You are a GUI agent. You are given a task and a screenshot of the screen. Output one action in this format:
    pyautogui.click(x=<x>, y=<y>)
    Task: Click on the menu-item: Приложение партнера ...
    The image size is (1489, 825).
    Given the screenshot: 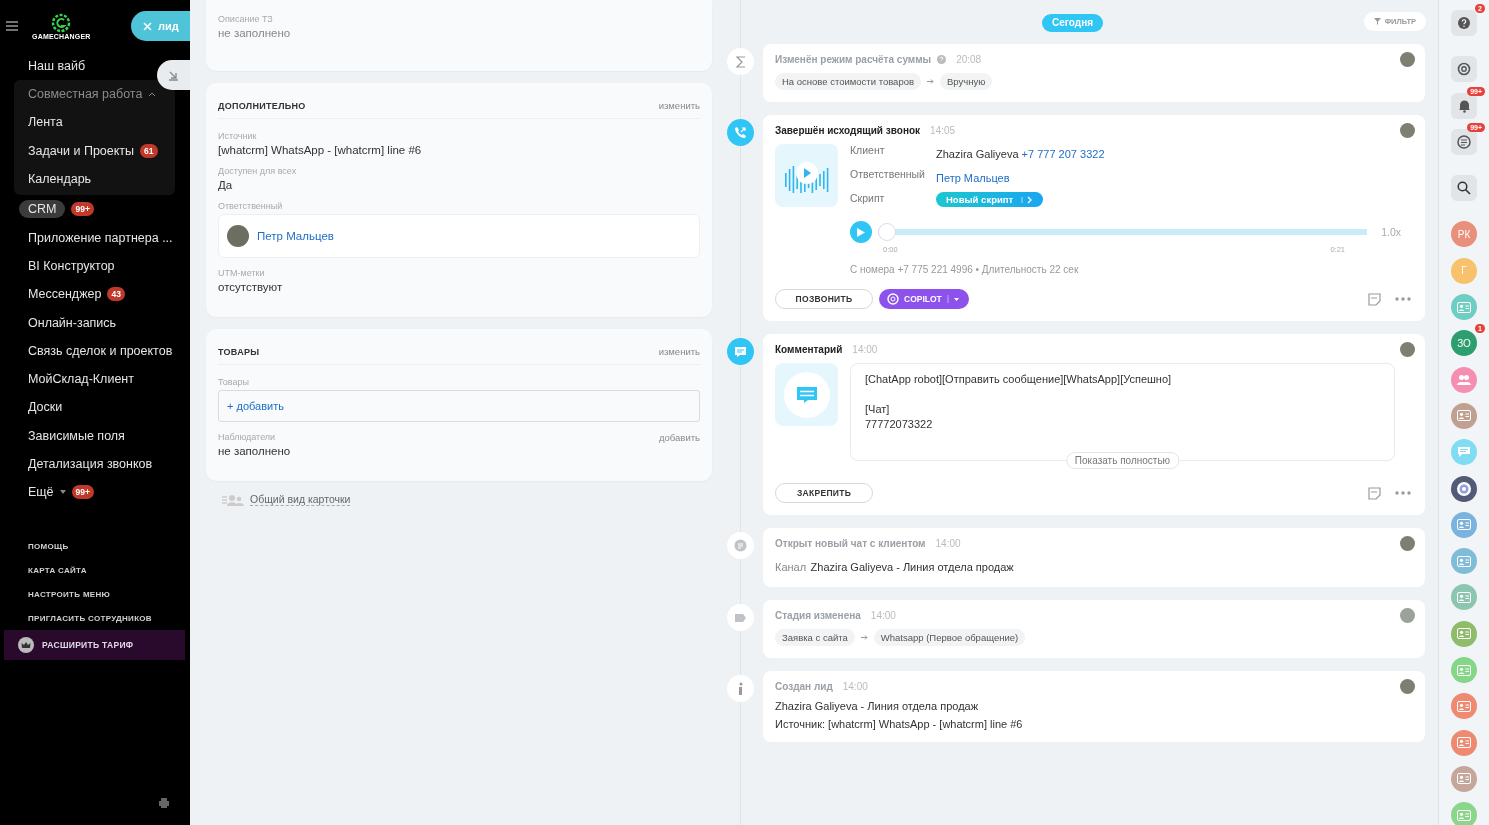 What is the action you would take?
    pyautogui.click(x=100, y=237)
    